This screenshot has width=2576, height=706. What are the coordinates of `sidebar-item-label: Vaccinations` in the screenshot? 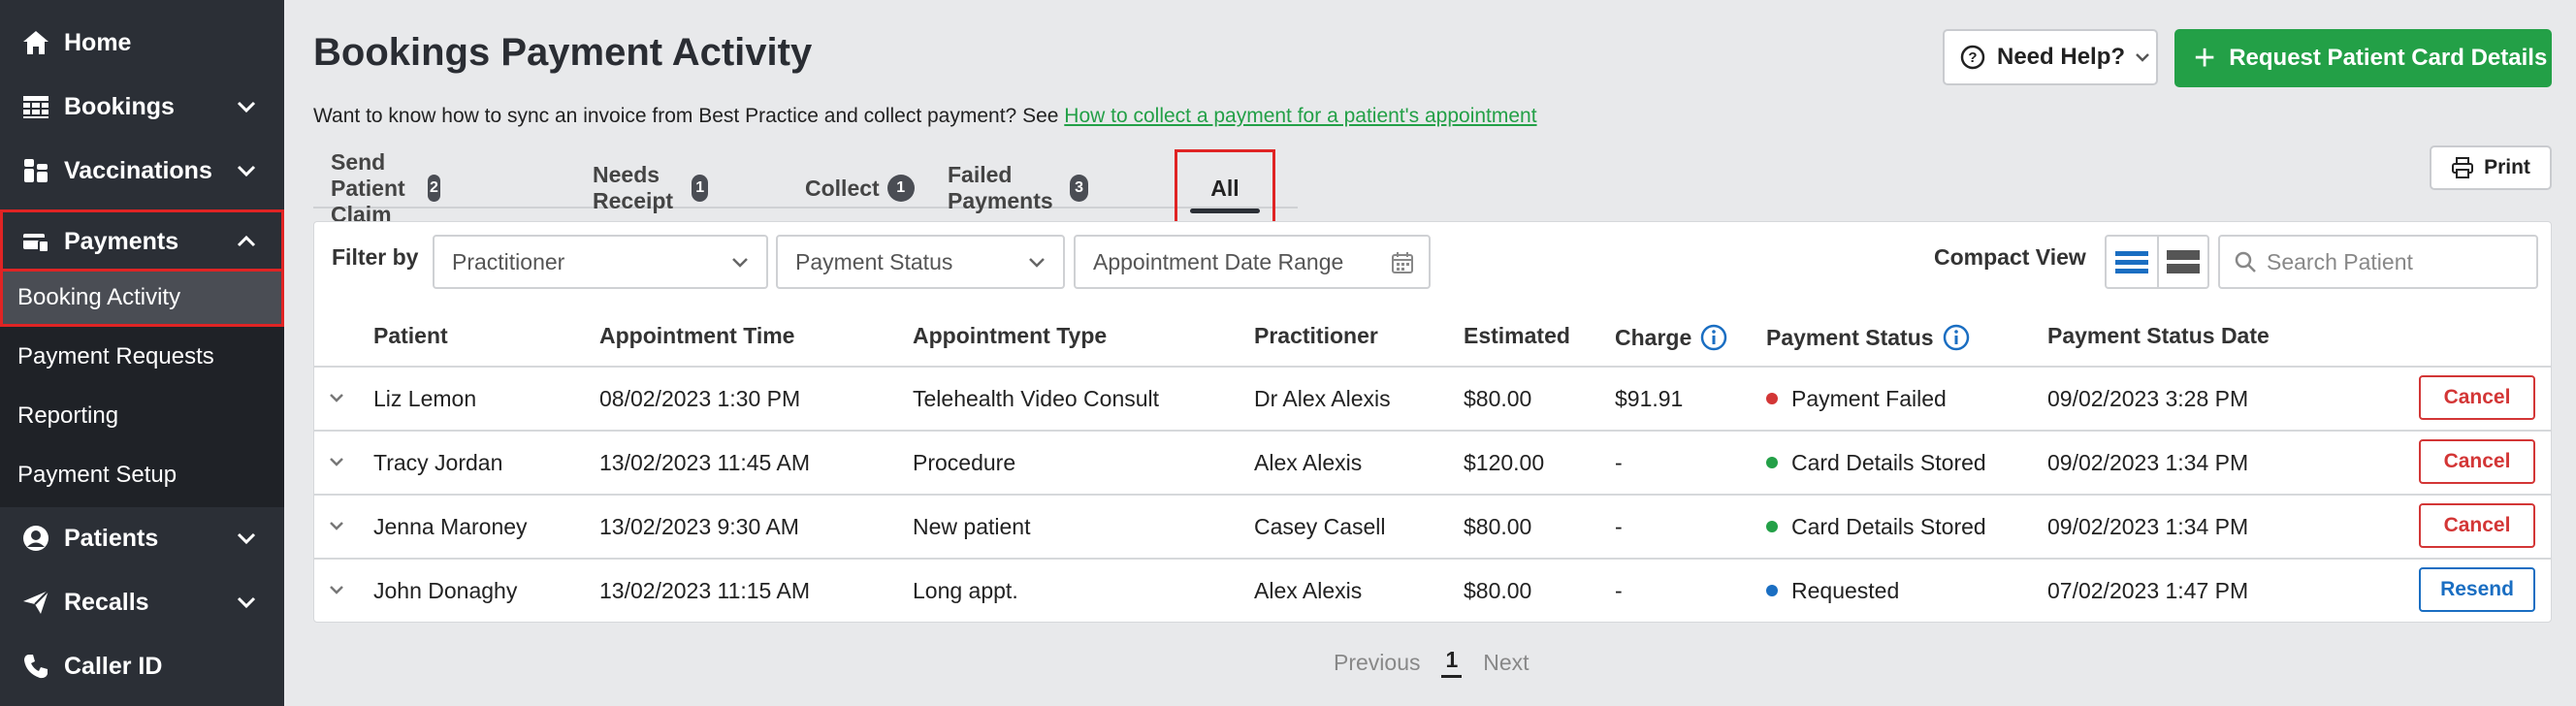 It's located at (138, 170).